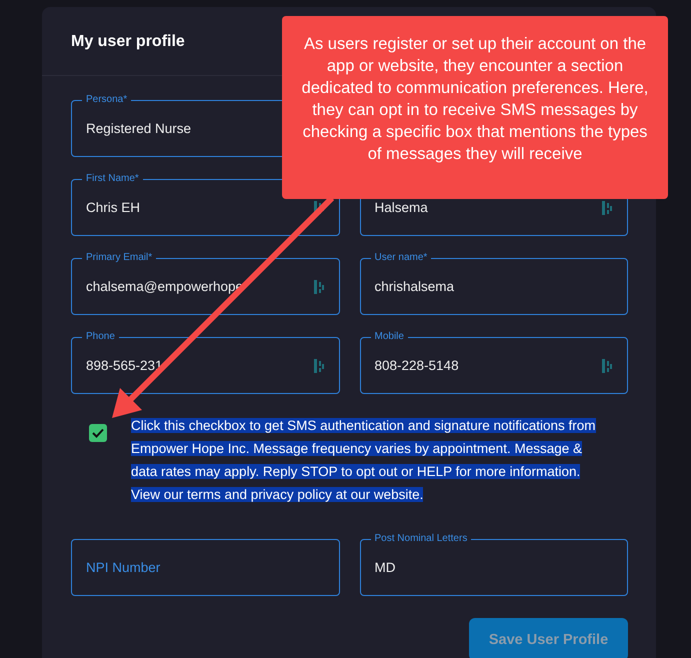 This screenshot has height=658, width=691. What do you see at coordinates (415, 286) in the screenshot?
I see `field-value: chrishalsema` at bounding box center [415, 286].